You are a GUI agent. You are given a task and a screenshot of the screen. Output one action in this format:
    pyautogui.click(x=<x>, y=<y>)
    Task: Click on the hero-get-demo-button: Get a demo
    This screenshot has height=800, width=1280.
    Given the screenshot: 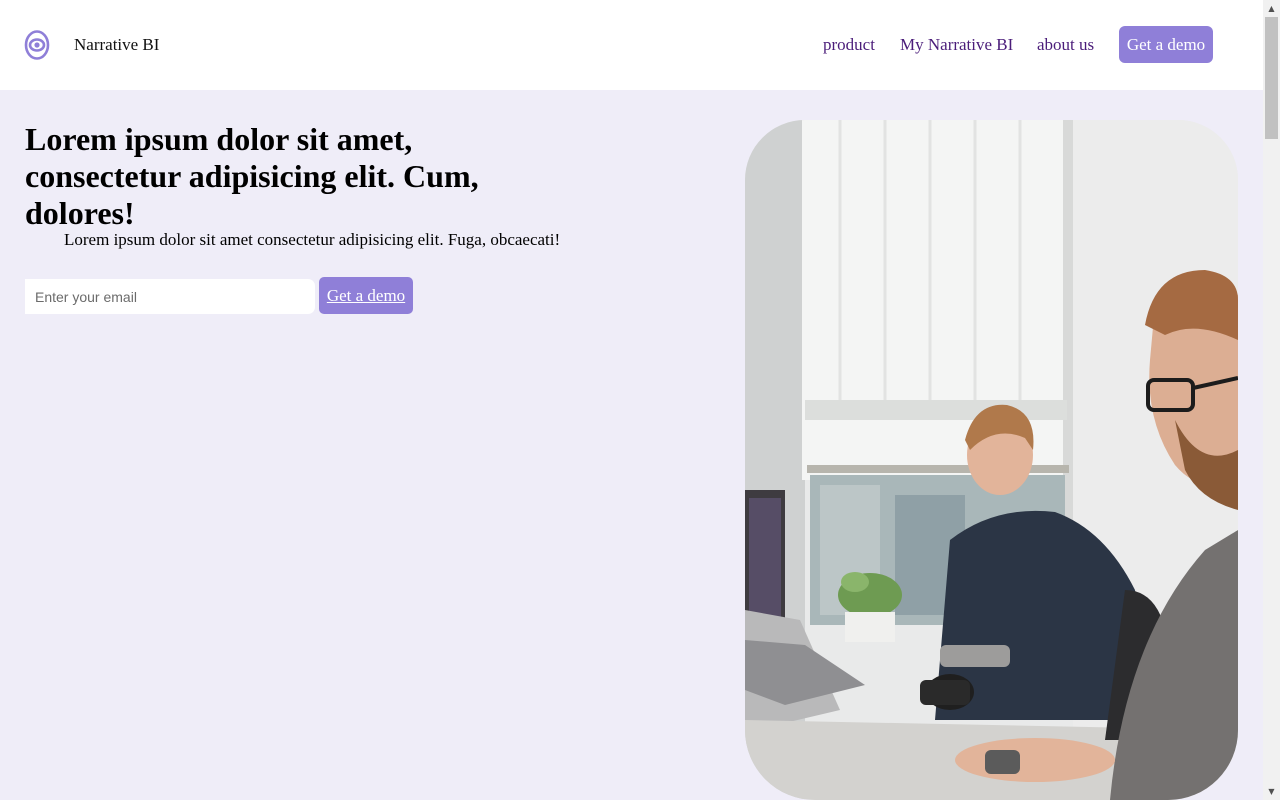 What is the action you would take?
    pyautogui.click(x=366, y=295)
    